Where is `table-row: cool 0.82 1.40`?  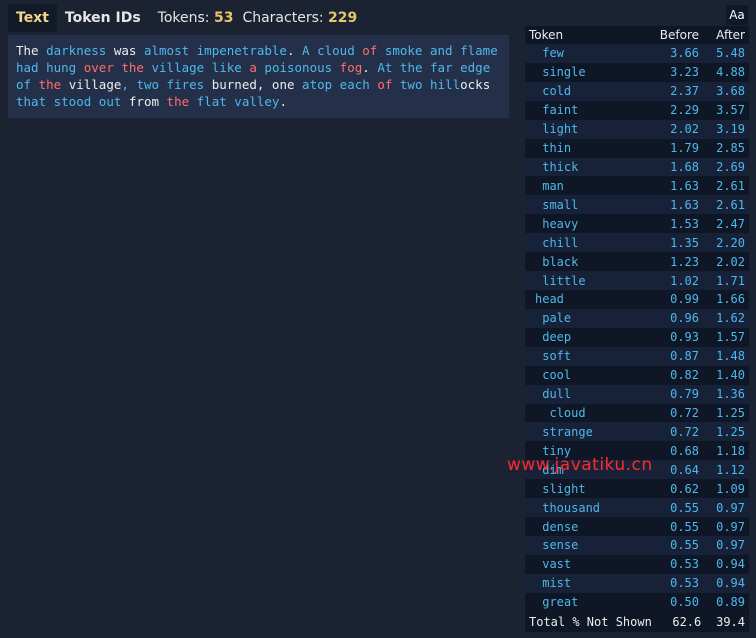 table-row: cool 0.82 1.40 is located at coordinates (637, 375).